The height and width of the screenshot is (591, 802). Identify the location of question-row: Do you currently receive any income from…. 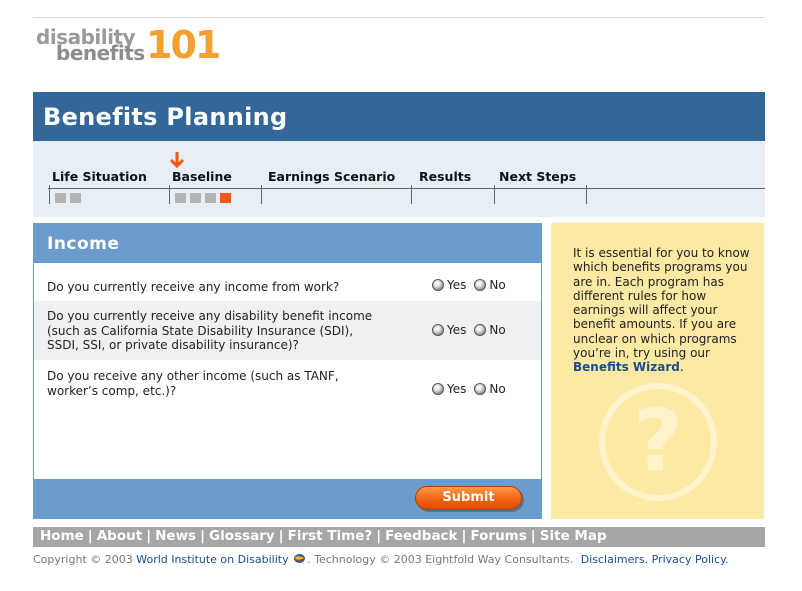
(287, 282).